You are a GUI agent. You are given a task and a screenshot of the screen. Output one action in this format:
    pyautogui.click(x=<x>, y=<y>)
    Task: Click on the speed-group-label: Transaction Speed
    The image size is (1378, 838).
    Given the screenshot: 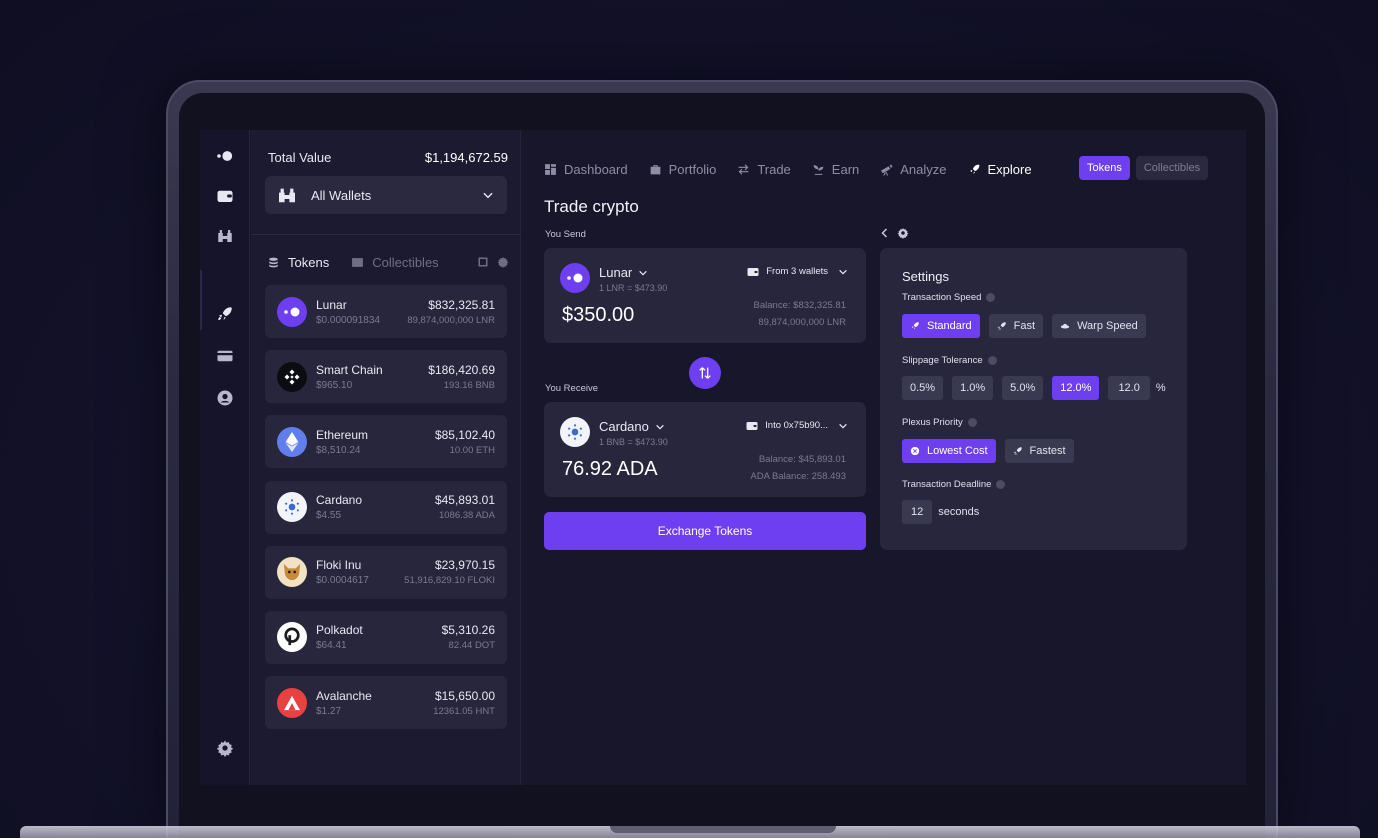 What is the action you would take?
    pyautogui.click(x=949, y=297)
    